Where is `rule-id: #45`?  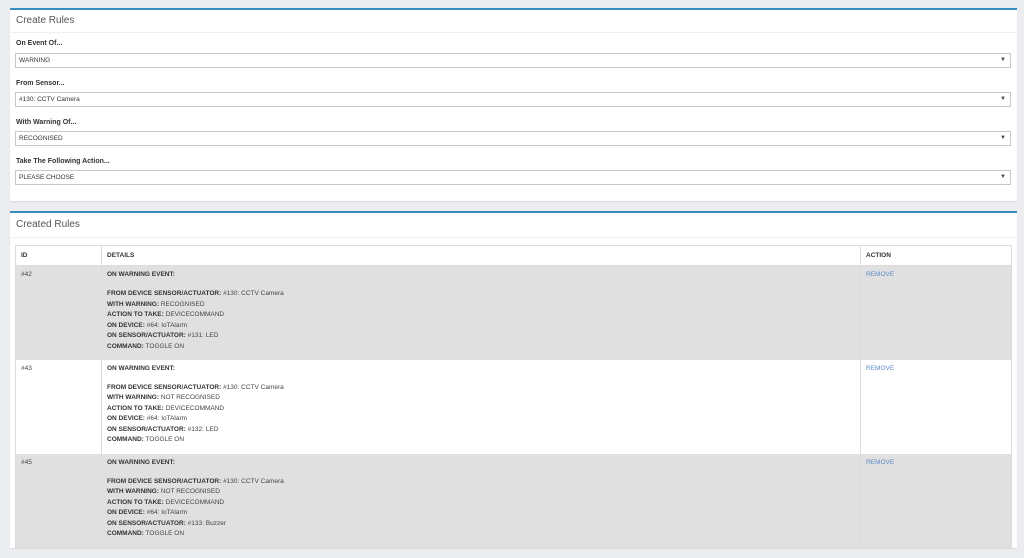
rule-id: #45 is located at coordinates (58, 500).